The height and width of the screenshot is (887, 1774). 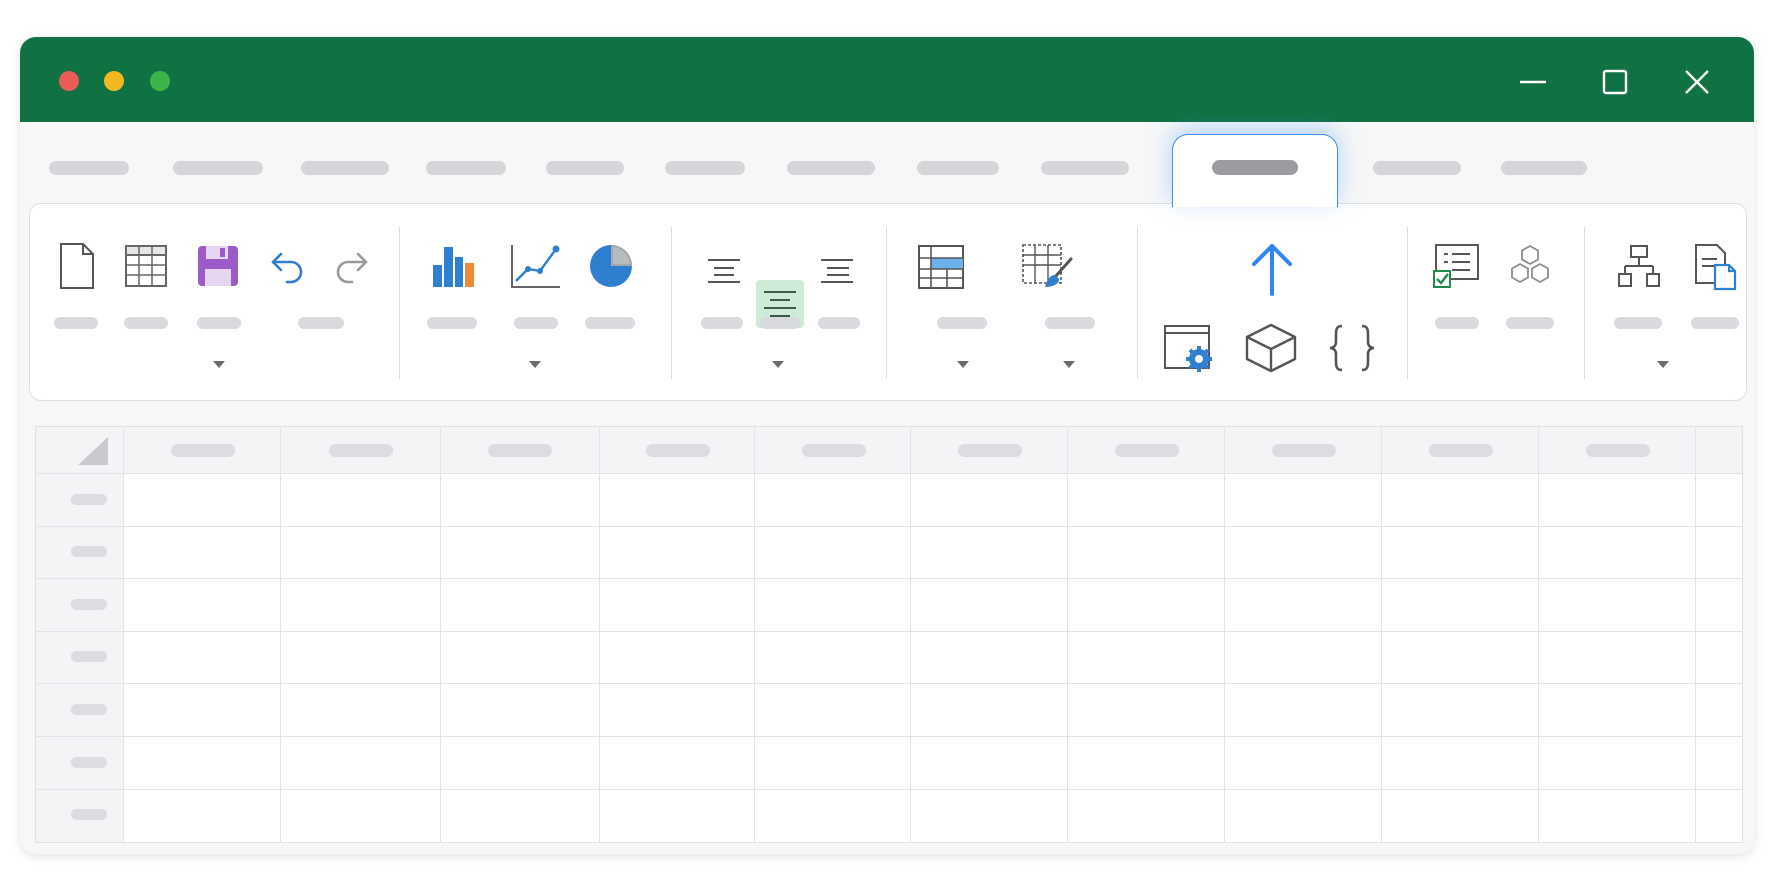 I want to click on checklist-icon, so click(x=1456, y=267).